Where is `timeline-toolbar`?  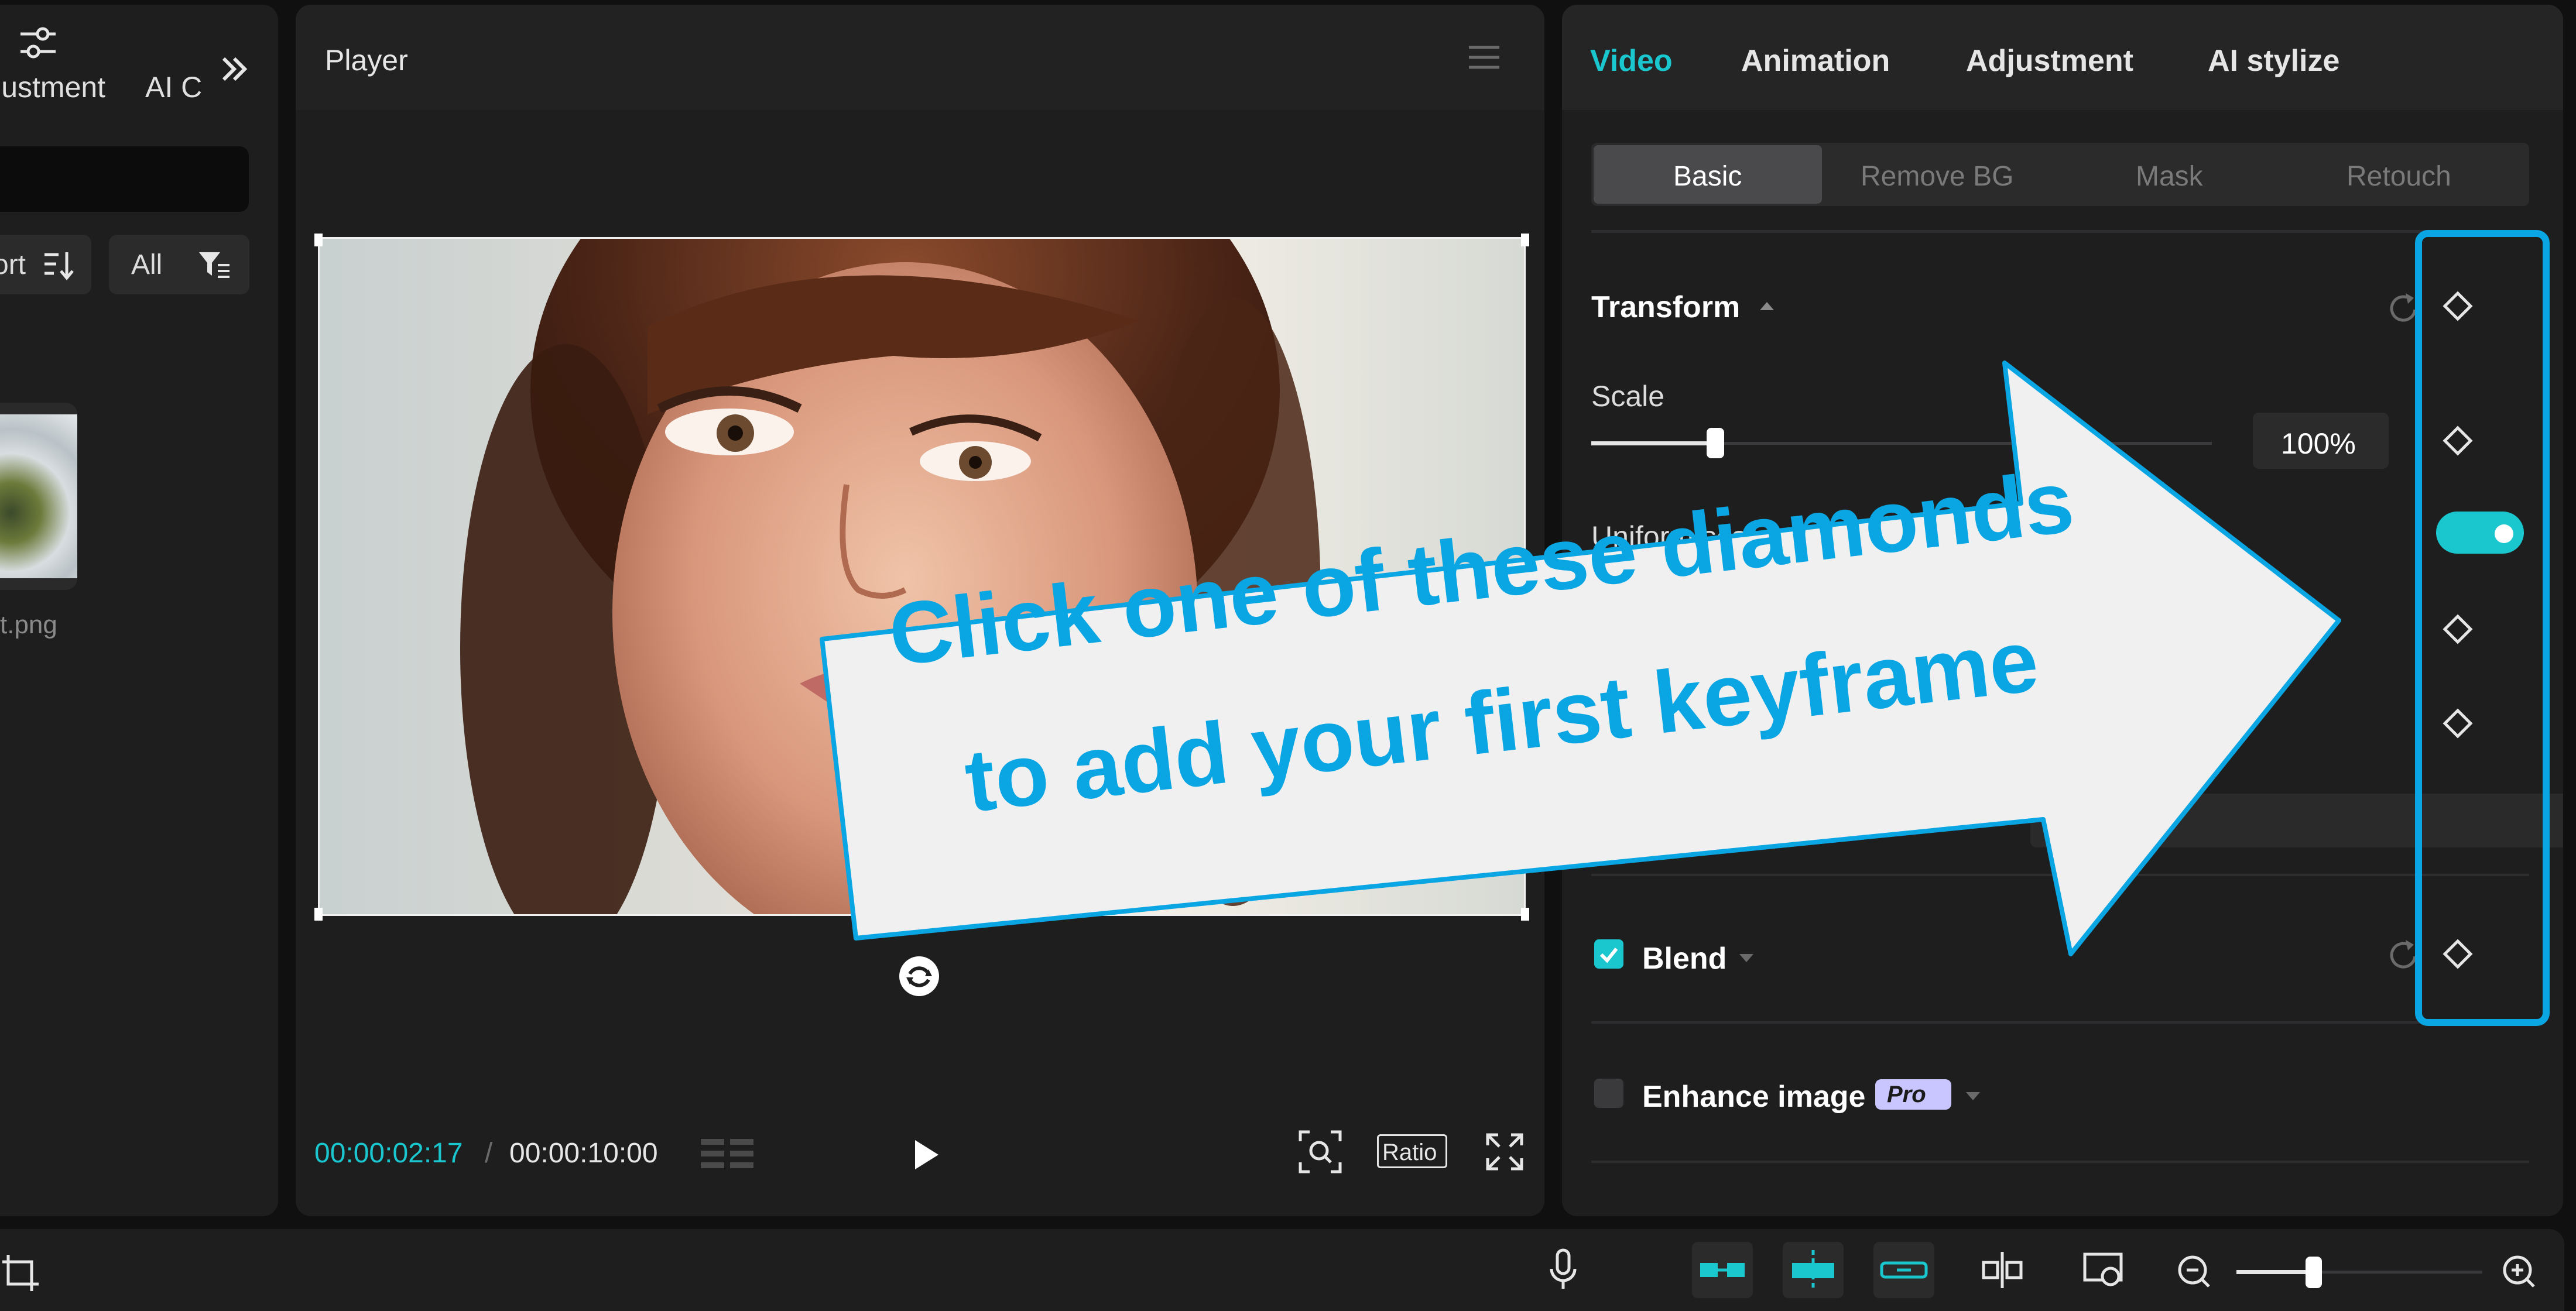
timeline-toolbar is located at coordinates (1282, 1270).